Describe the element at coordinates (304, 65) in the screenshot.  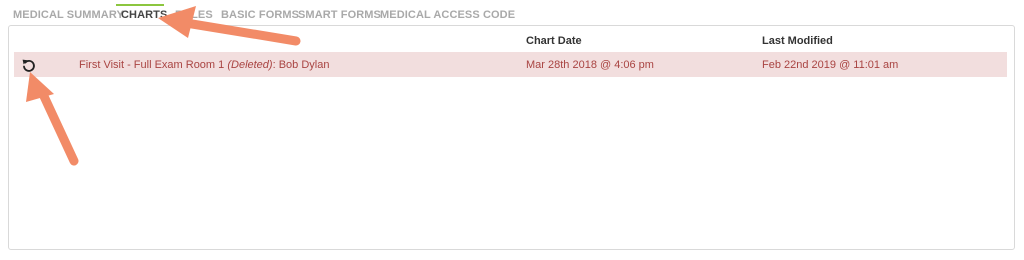
I see `patient-name: Bob Dylan` at that location.